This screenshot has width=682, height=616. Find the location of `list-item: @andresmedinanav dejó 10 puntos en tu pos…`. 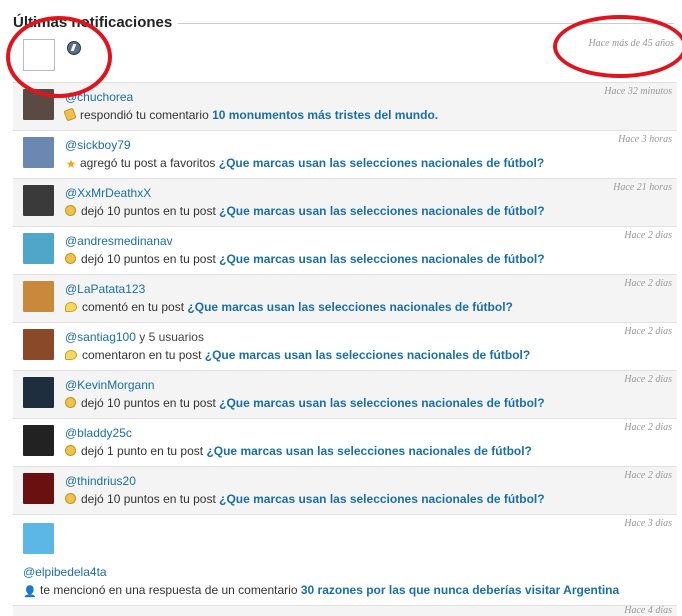

list-item: @andresmedinanav dejó 10 puntos en tu pos… is located at coordinates (345, 250).